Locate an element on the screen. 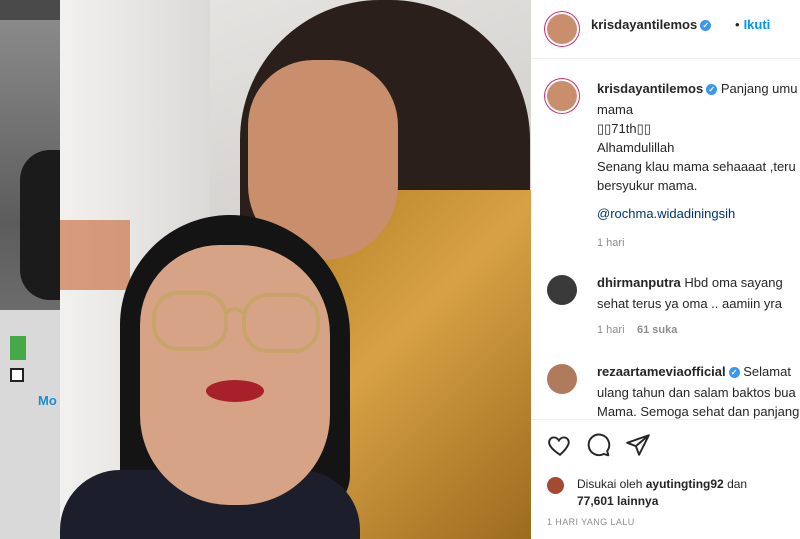  background-green-block is located at coordinates (18, 348).